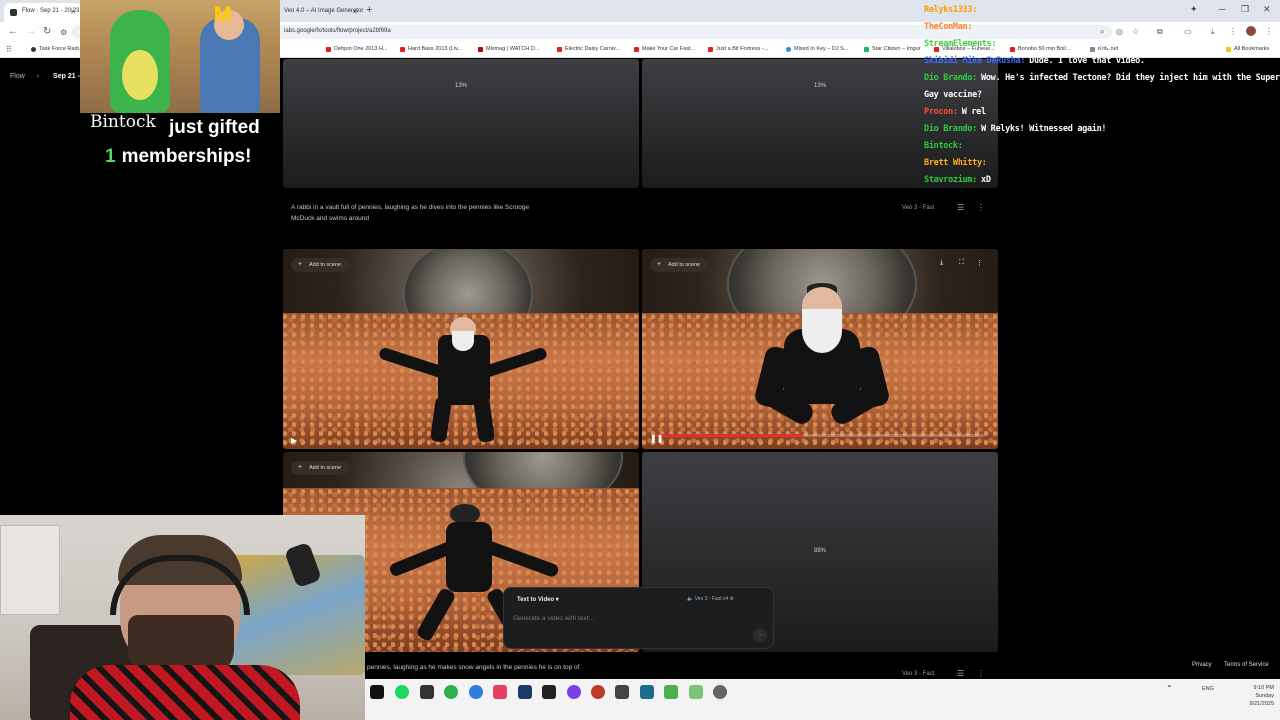 The width and height of the screenshot is (1280, 720). Describe the element at coordinates (322, 12) in the screenshot. I see `tab-veo: Veo 4.0 – AI Image Generator ✕` at that location.